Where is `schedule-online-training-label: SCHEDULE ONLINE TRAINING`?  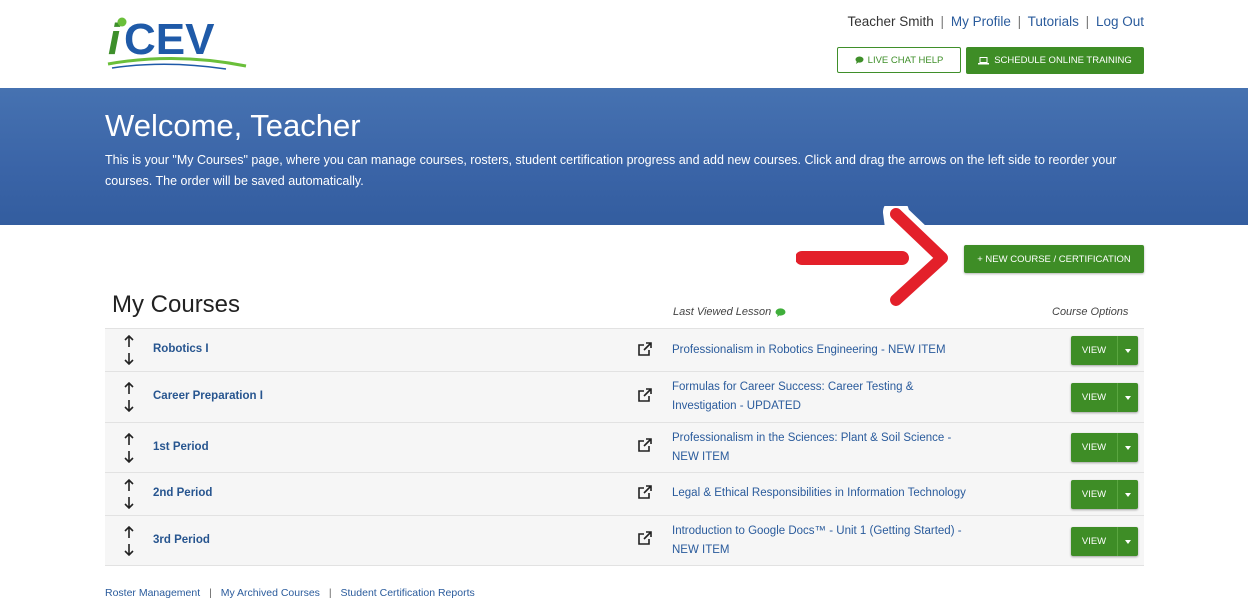 schedule-online-training-label: SCHEDULE ONLINE TRAINING is located at coordinates (1063, 60).